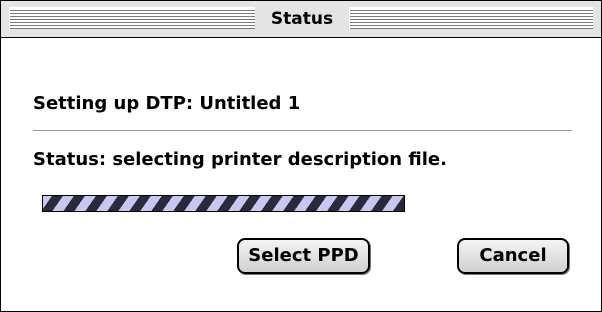 This screenshot has width=602, height=312. I want to click on setup-heading: Setting up DTP: Untitled 1, so click(167, 103).